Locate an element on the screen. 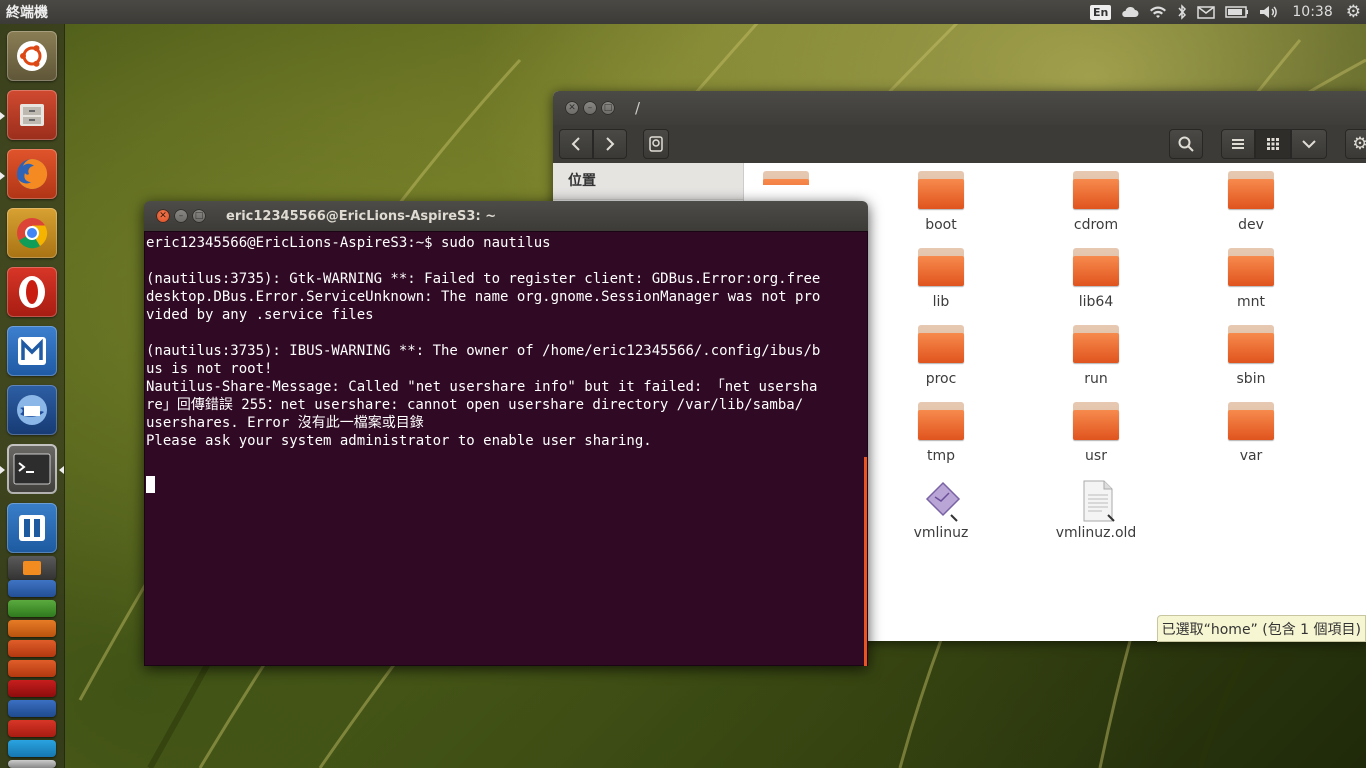 This screenshot has width=1366, height=768. folder-item: sbin is located at coordinates (1251, 360).